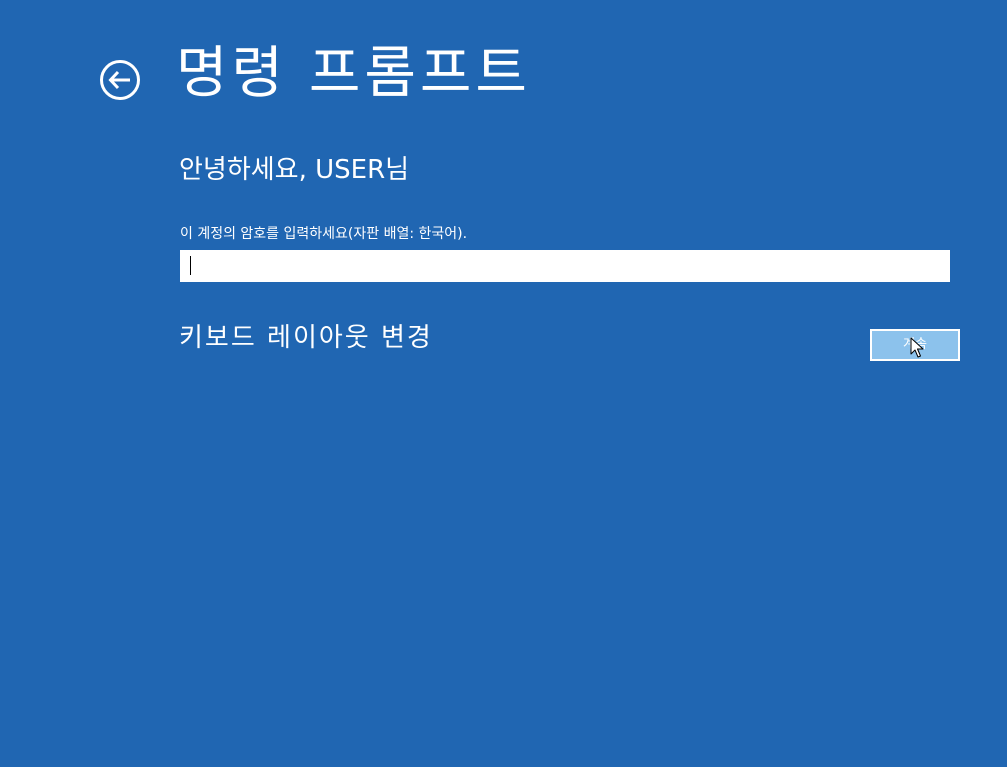 This screenshot has width=1007, height=767. I want to click on change-keyboard-layout-link: 키보드 레이아웃 변경, so click(306, 338).